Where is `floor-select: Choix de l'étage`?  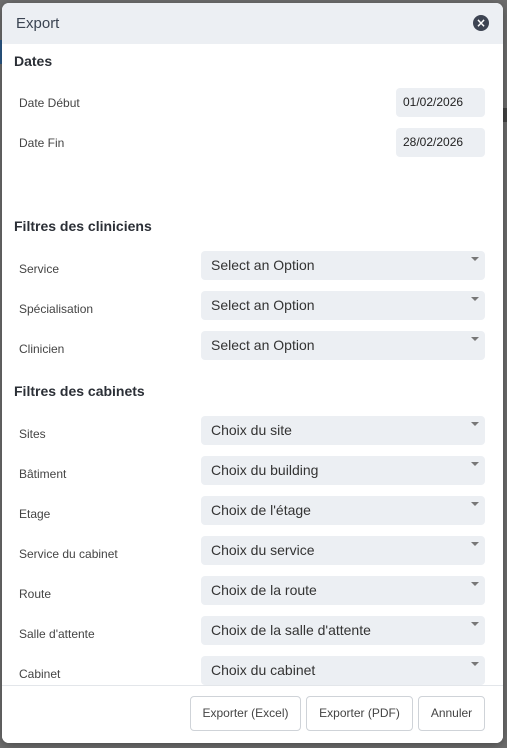
floor-select: Choix de l'étage is located at coordinates (343, 510).